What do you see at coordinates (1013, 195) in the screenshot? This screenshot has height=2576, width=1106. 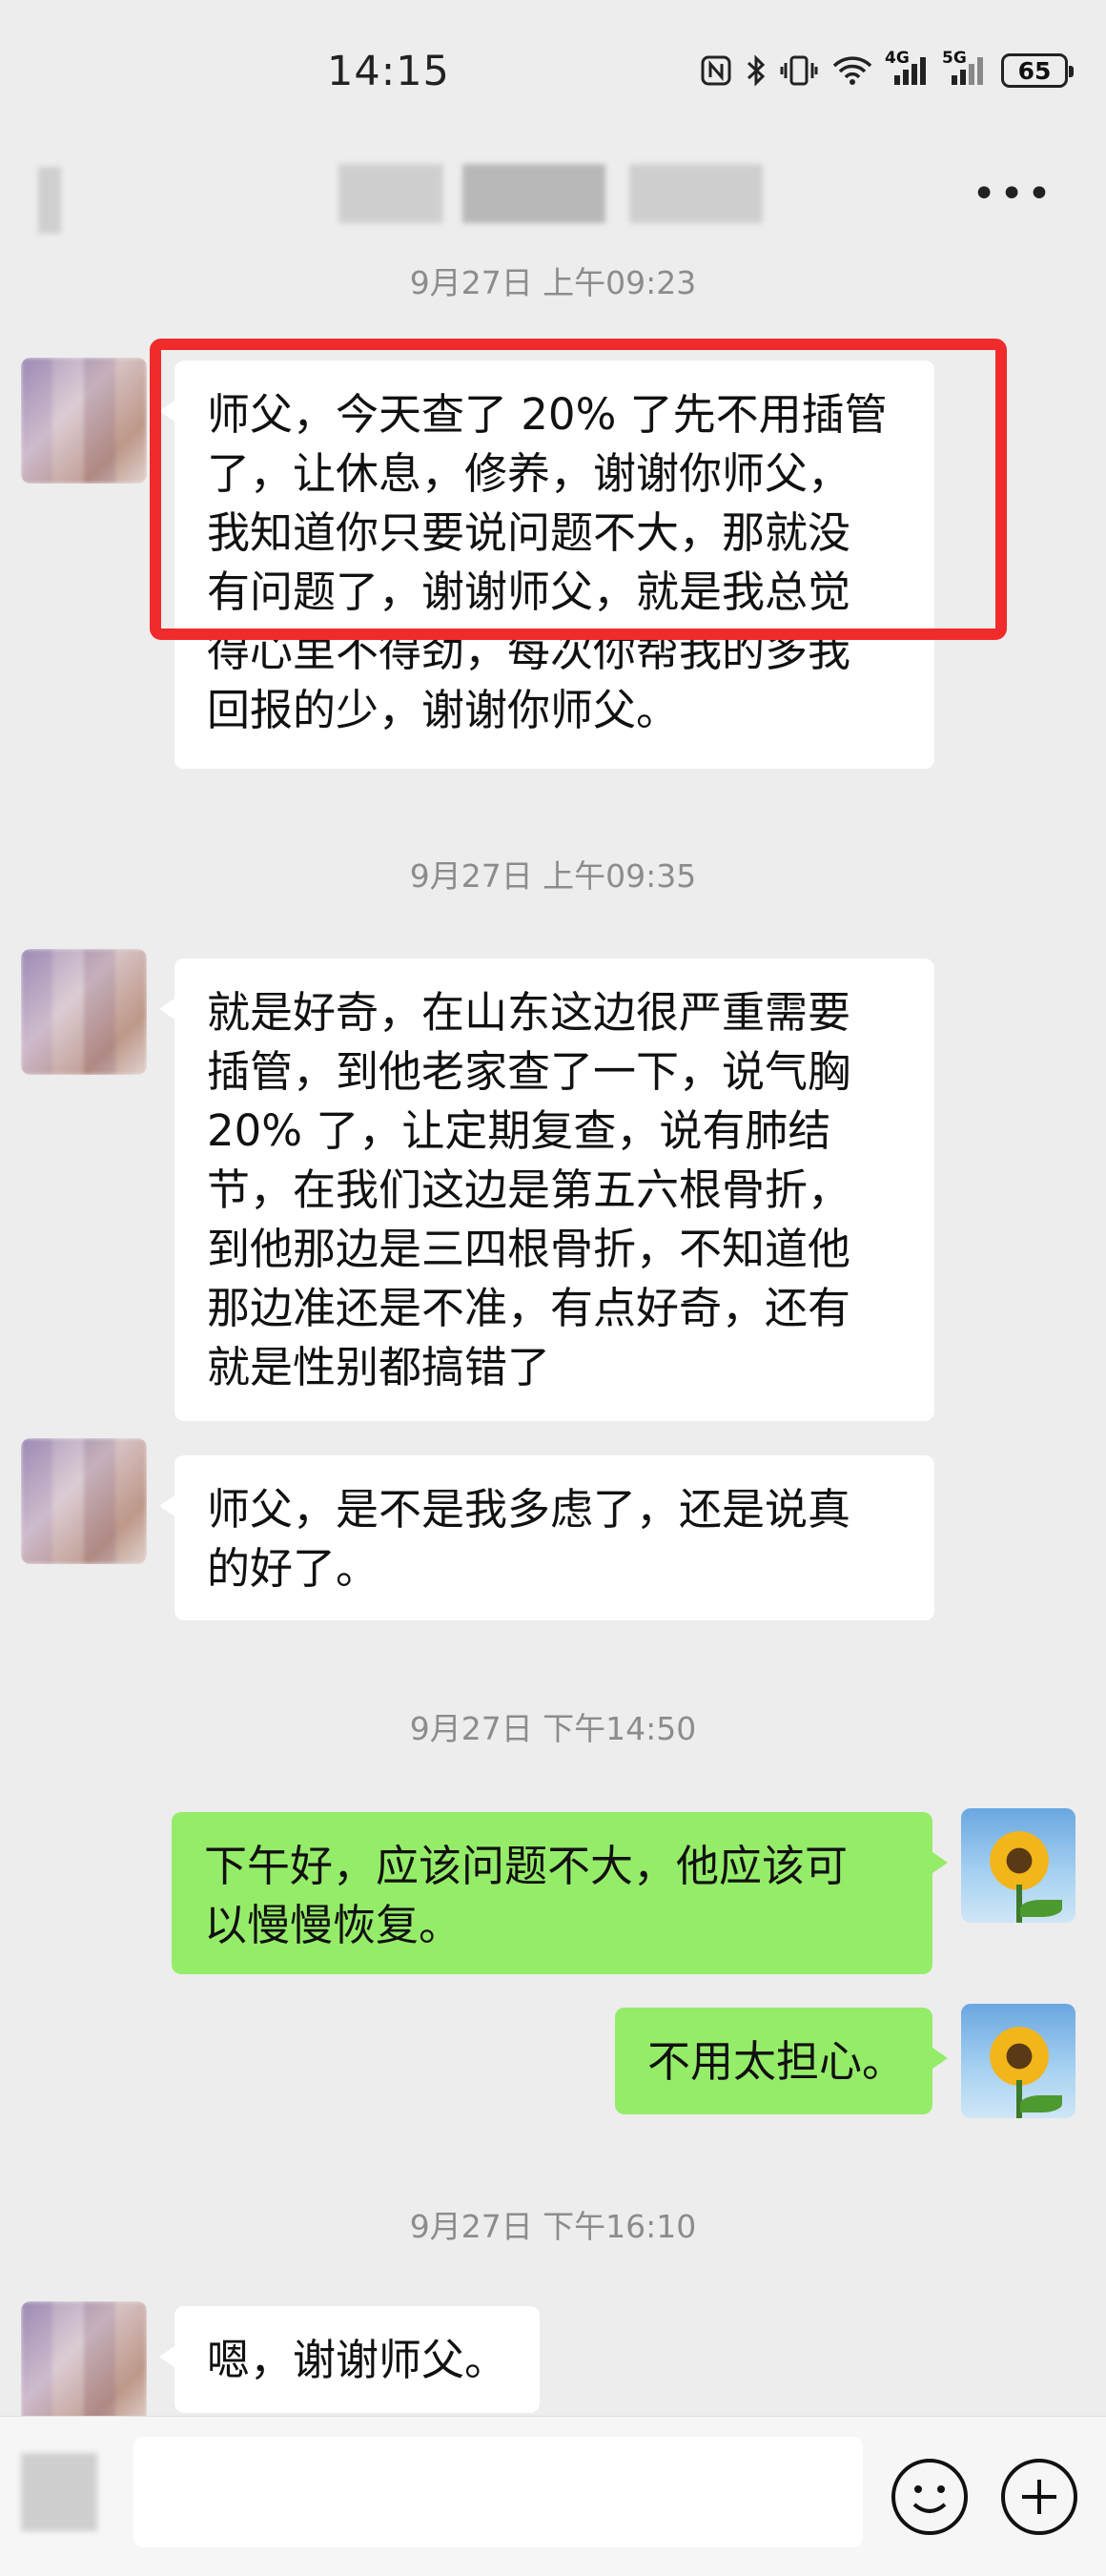 I see `more-dots-icon: •••` at bounding box center [1013, 195].